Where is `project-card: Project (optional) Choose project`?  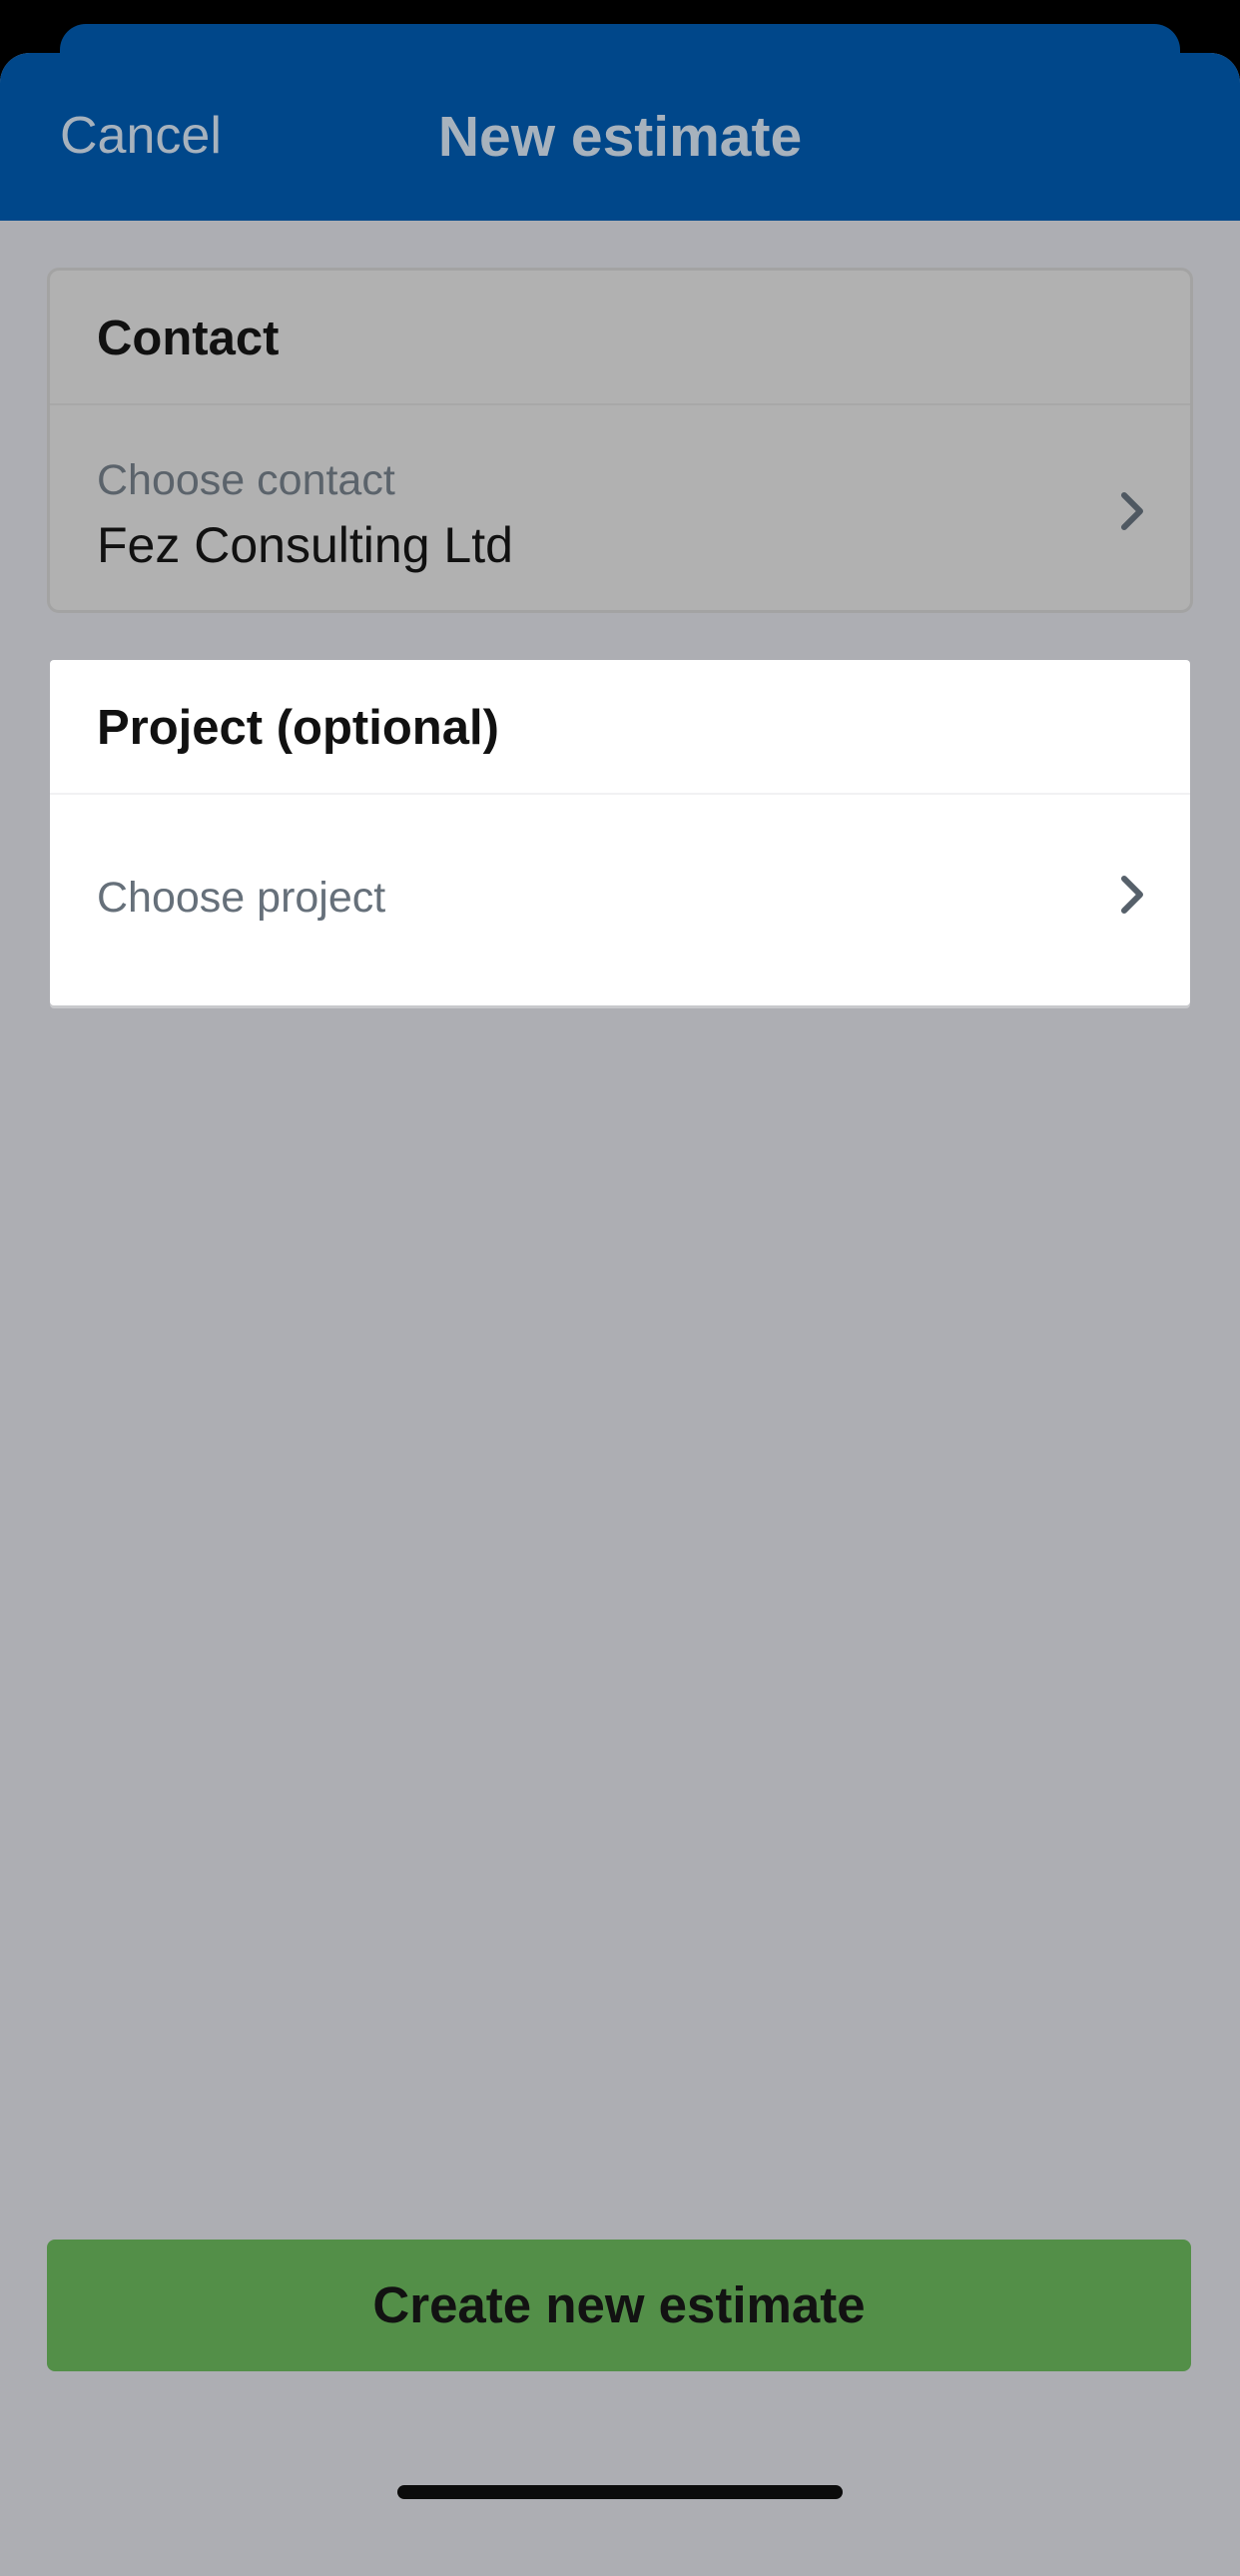 project-card: Project (optional) Choose project is located at coordinates (620, 833).